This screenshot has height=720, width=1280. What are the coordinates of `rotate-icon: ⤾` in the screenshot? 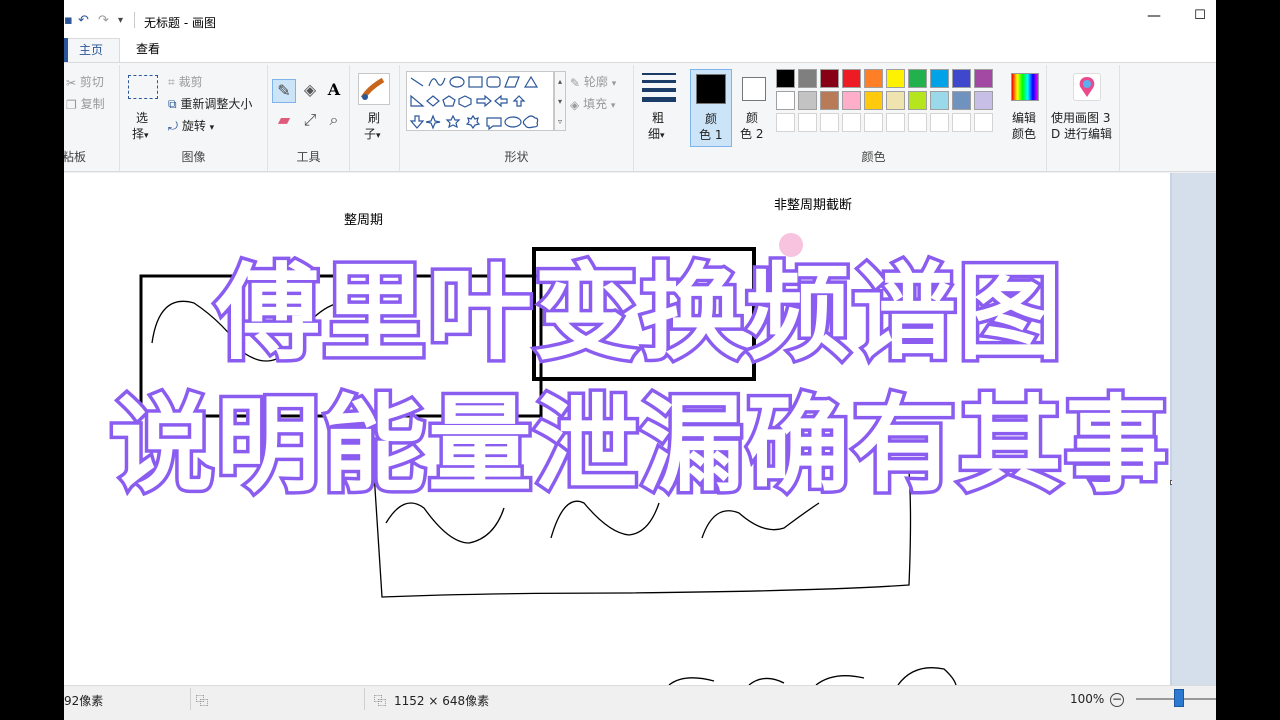 It's located at (173, 126).